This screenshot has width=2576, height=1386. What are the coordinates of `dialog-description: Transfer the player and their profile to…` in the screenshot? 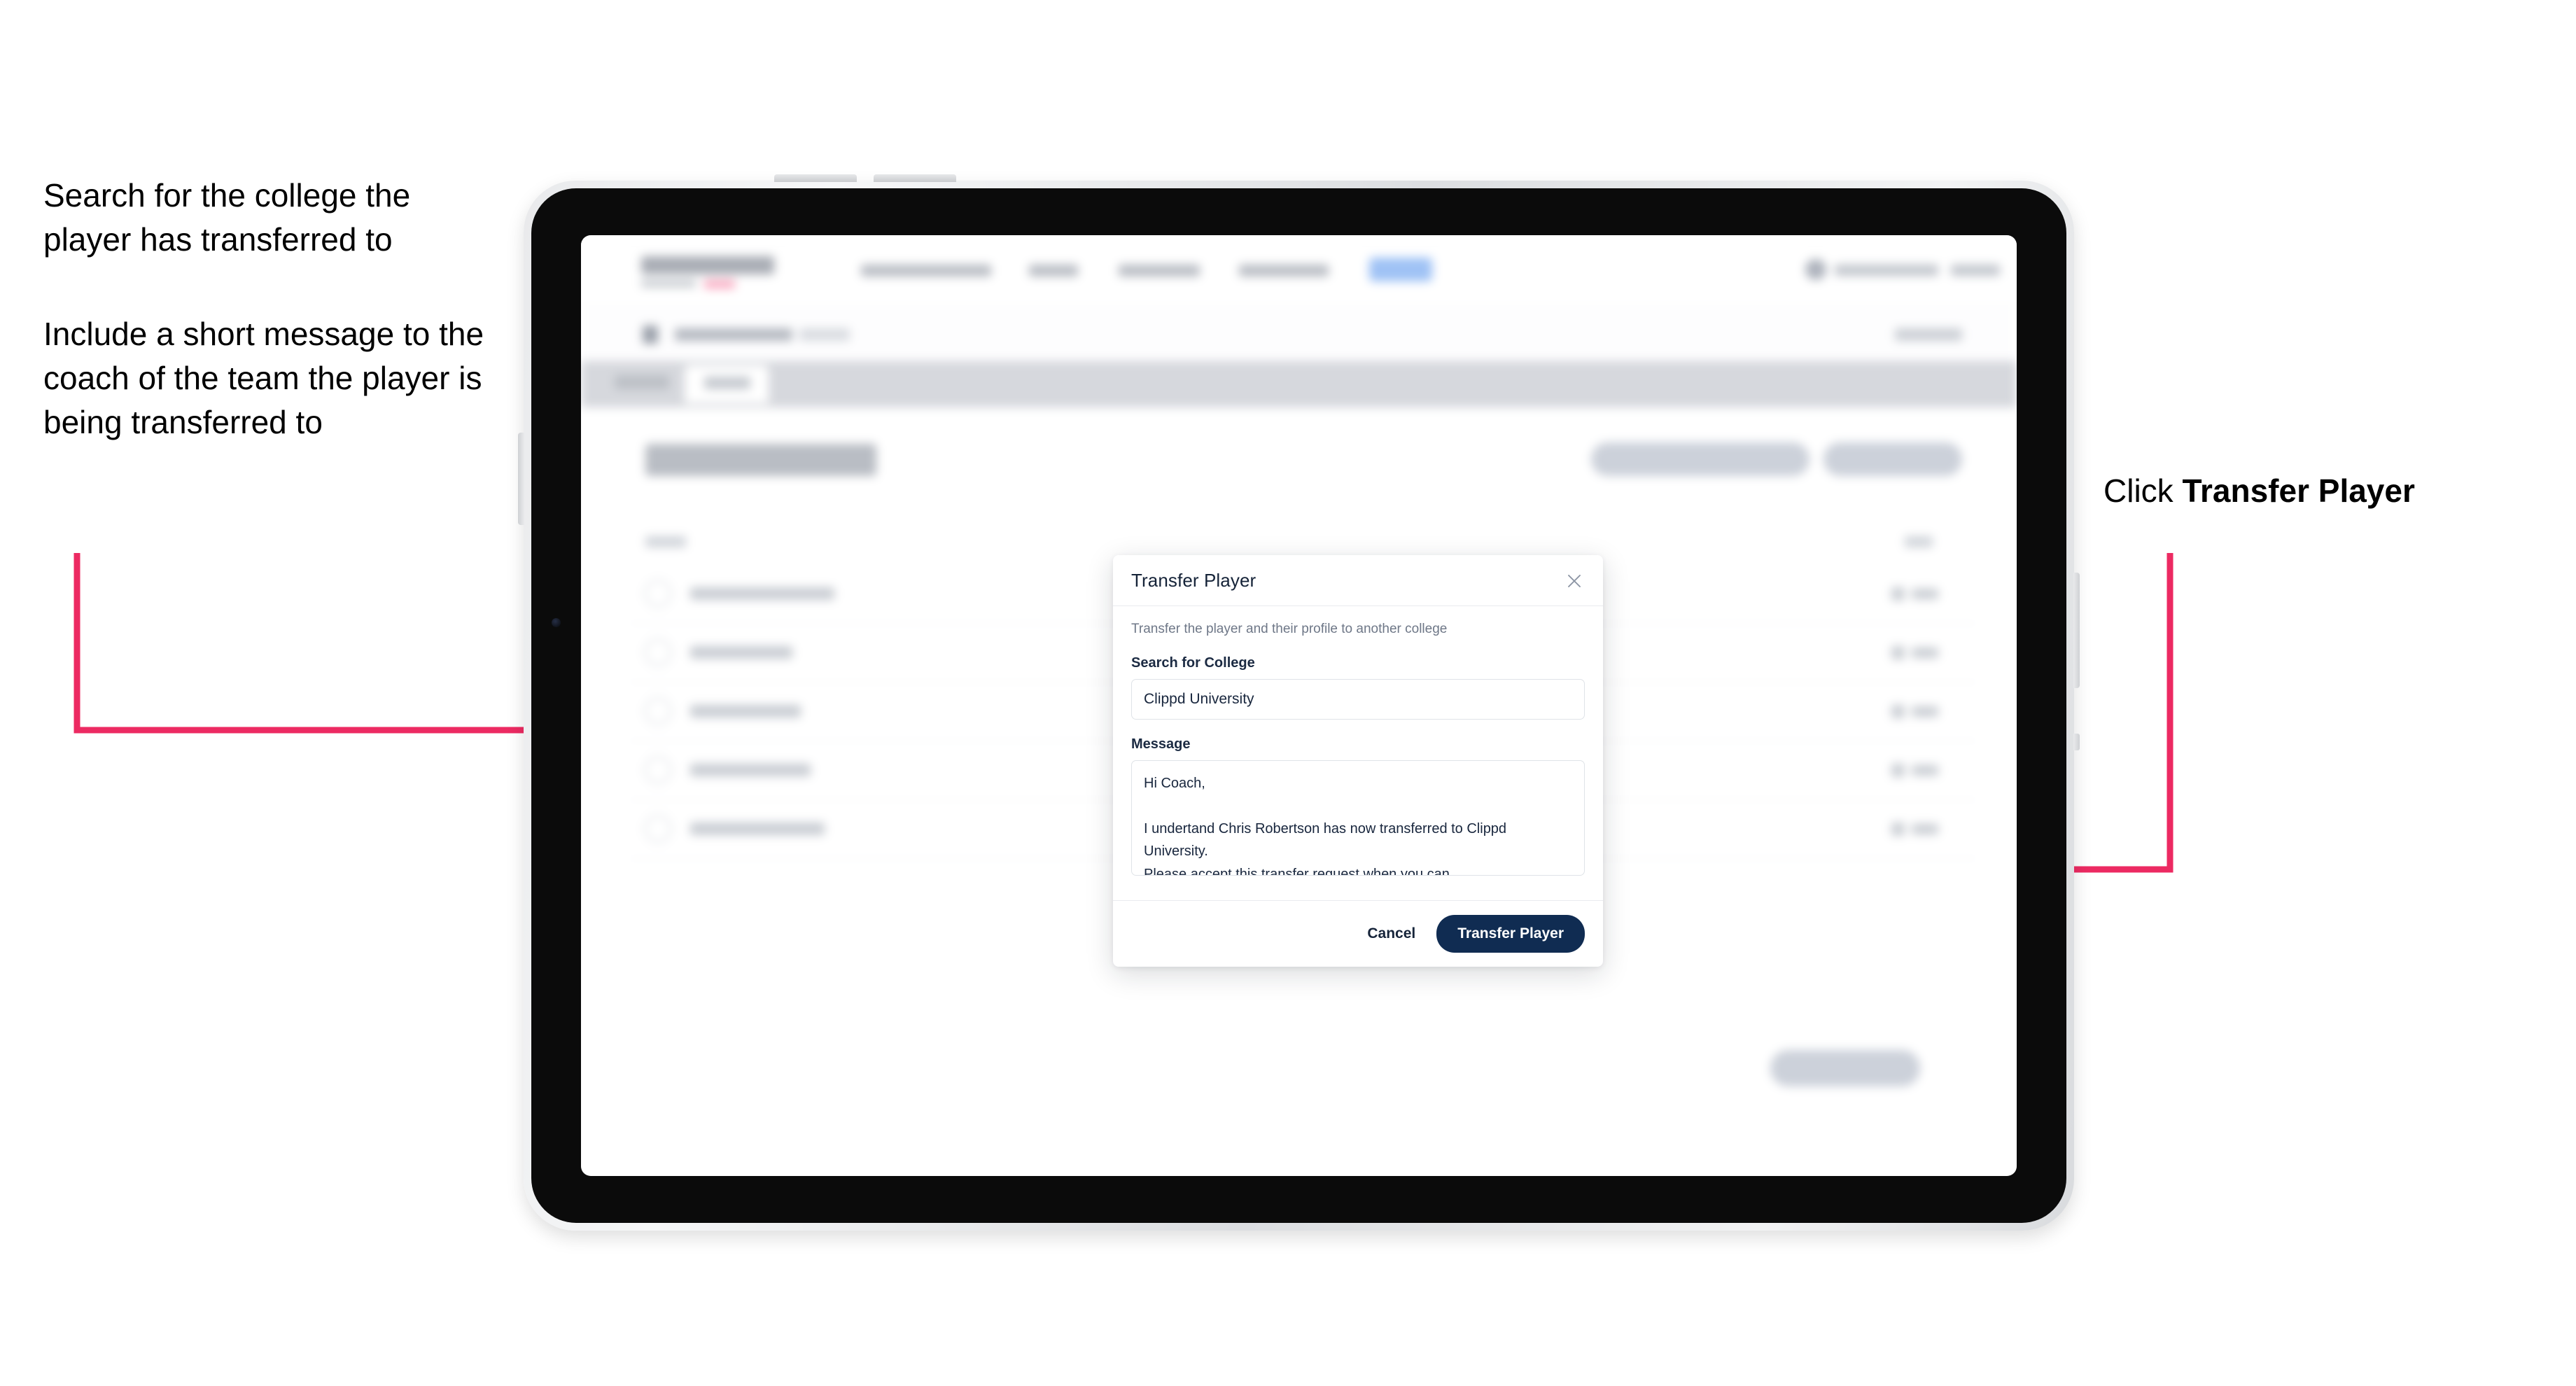 It's located at (1289, 629).